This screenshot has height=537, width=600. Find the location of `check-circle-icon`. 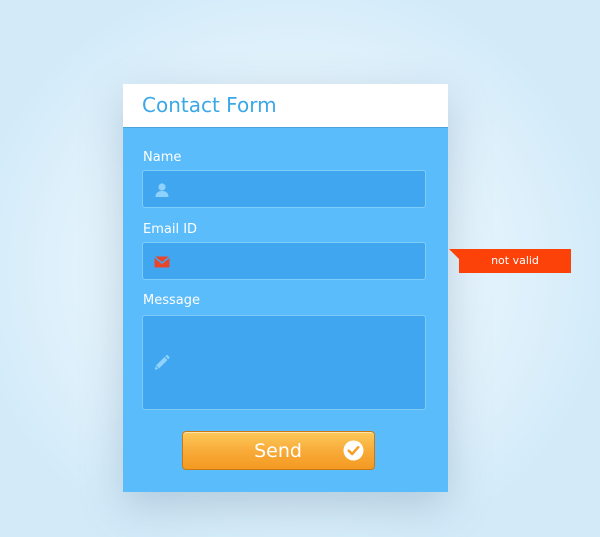

check-circle-icon is located at coordinates (353, 450).